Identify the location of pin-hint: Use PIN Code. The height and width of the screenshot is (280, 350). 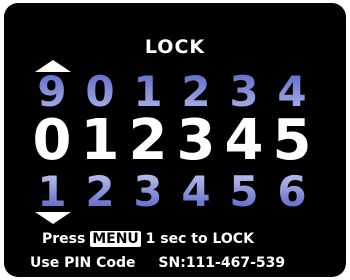
(83, 263).